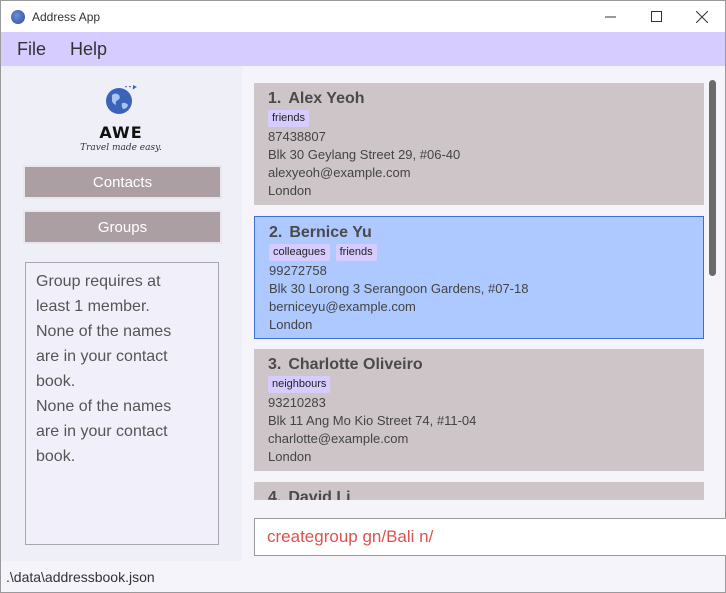 The height and width of the screenshot is (593, 726). Describe the element at coordinates (297, 402) in the screenshot. I see `person-phone: 93210283` at that location.